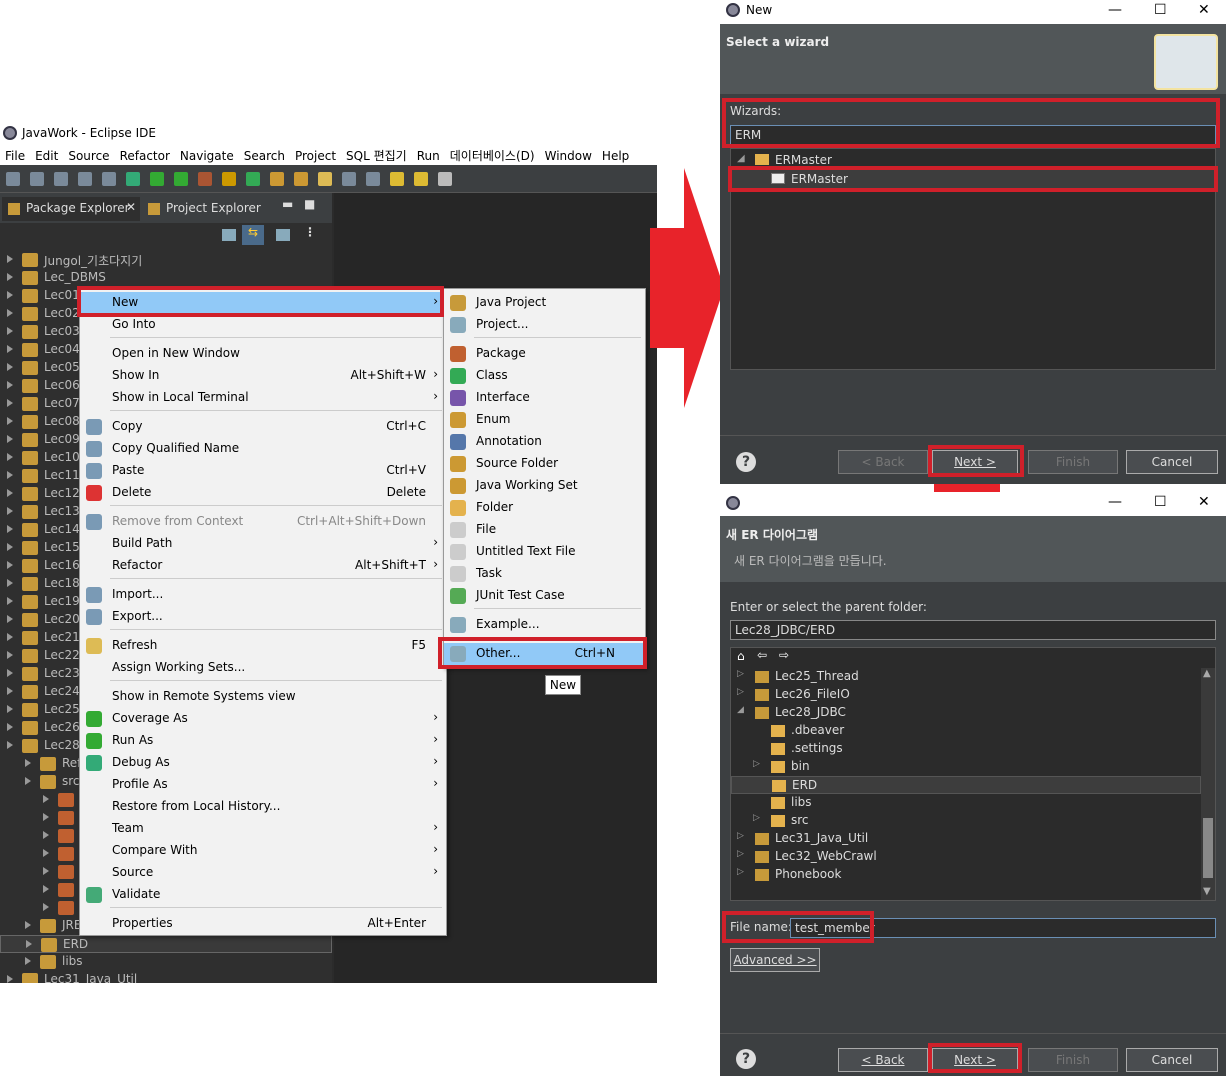 The image size is (1226, 1076). I want to click on menu-item-new: New ›, so click(263, 303).